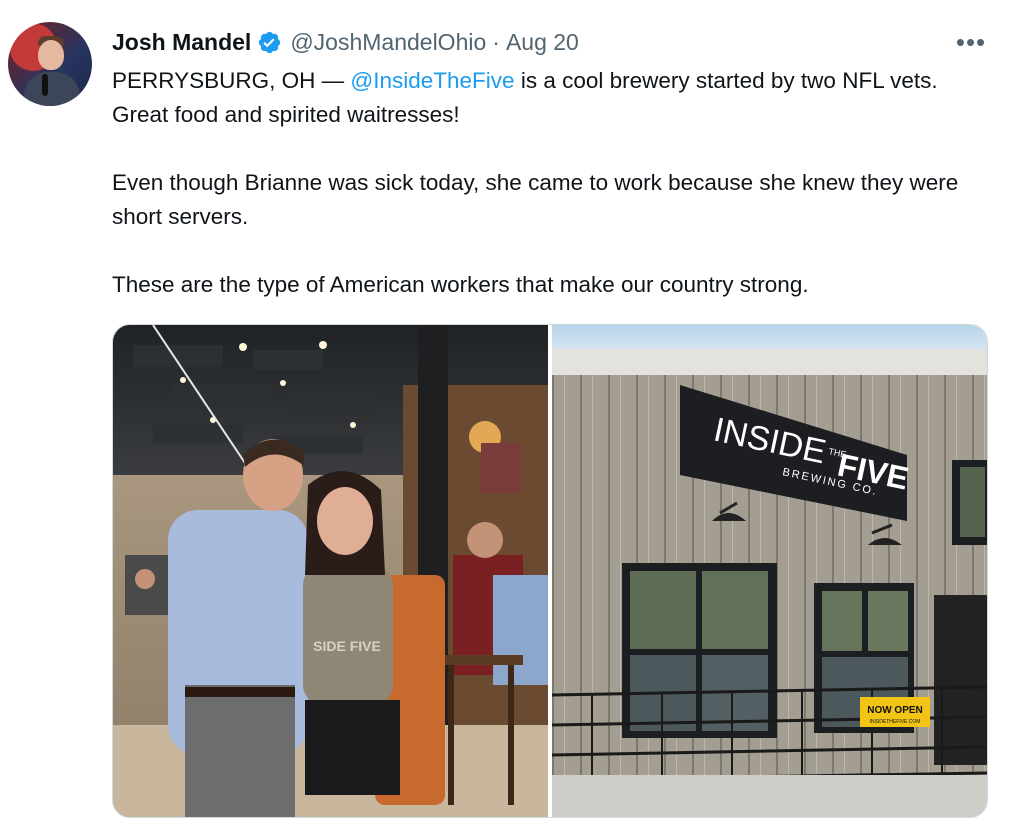  What do you see at coordinates (388, 42) in the screenshot?
I see `author-handle: @JoshMandelOhio` at bounding box center [388, 42].